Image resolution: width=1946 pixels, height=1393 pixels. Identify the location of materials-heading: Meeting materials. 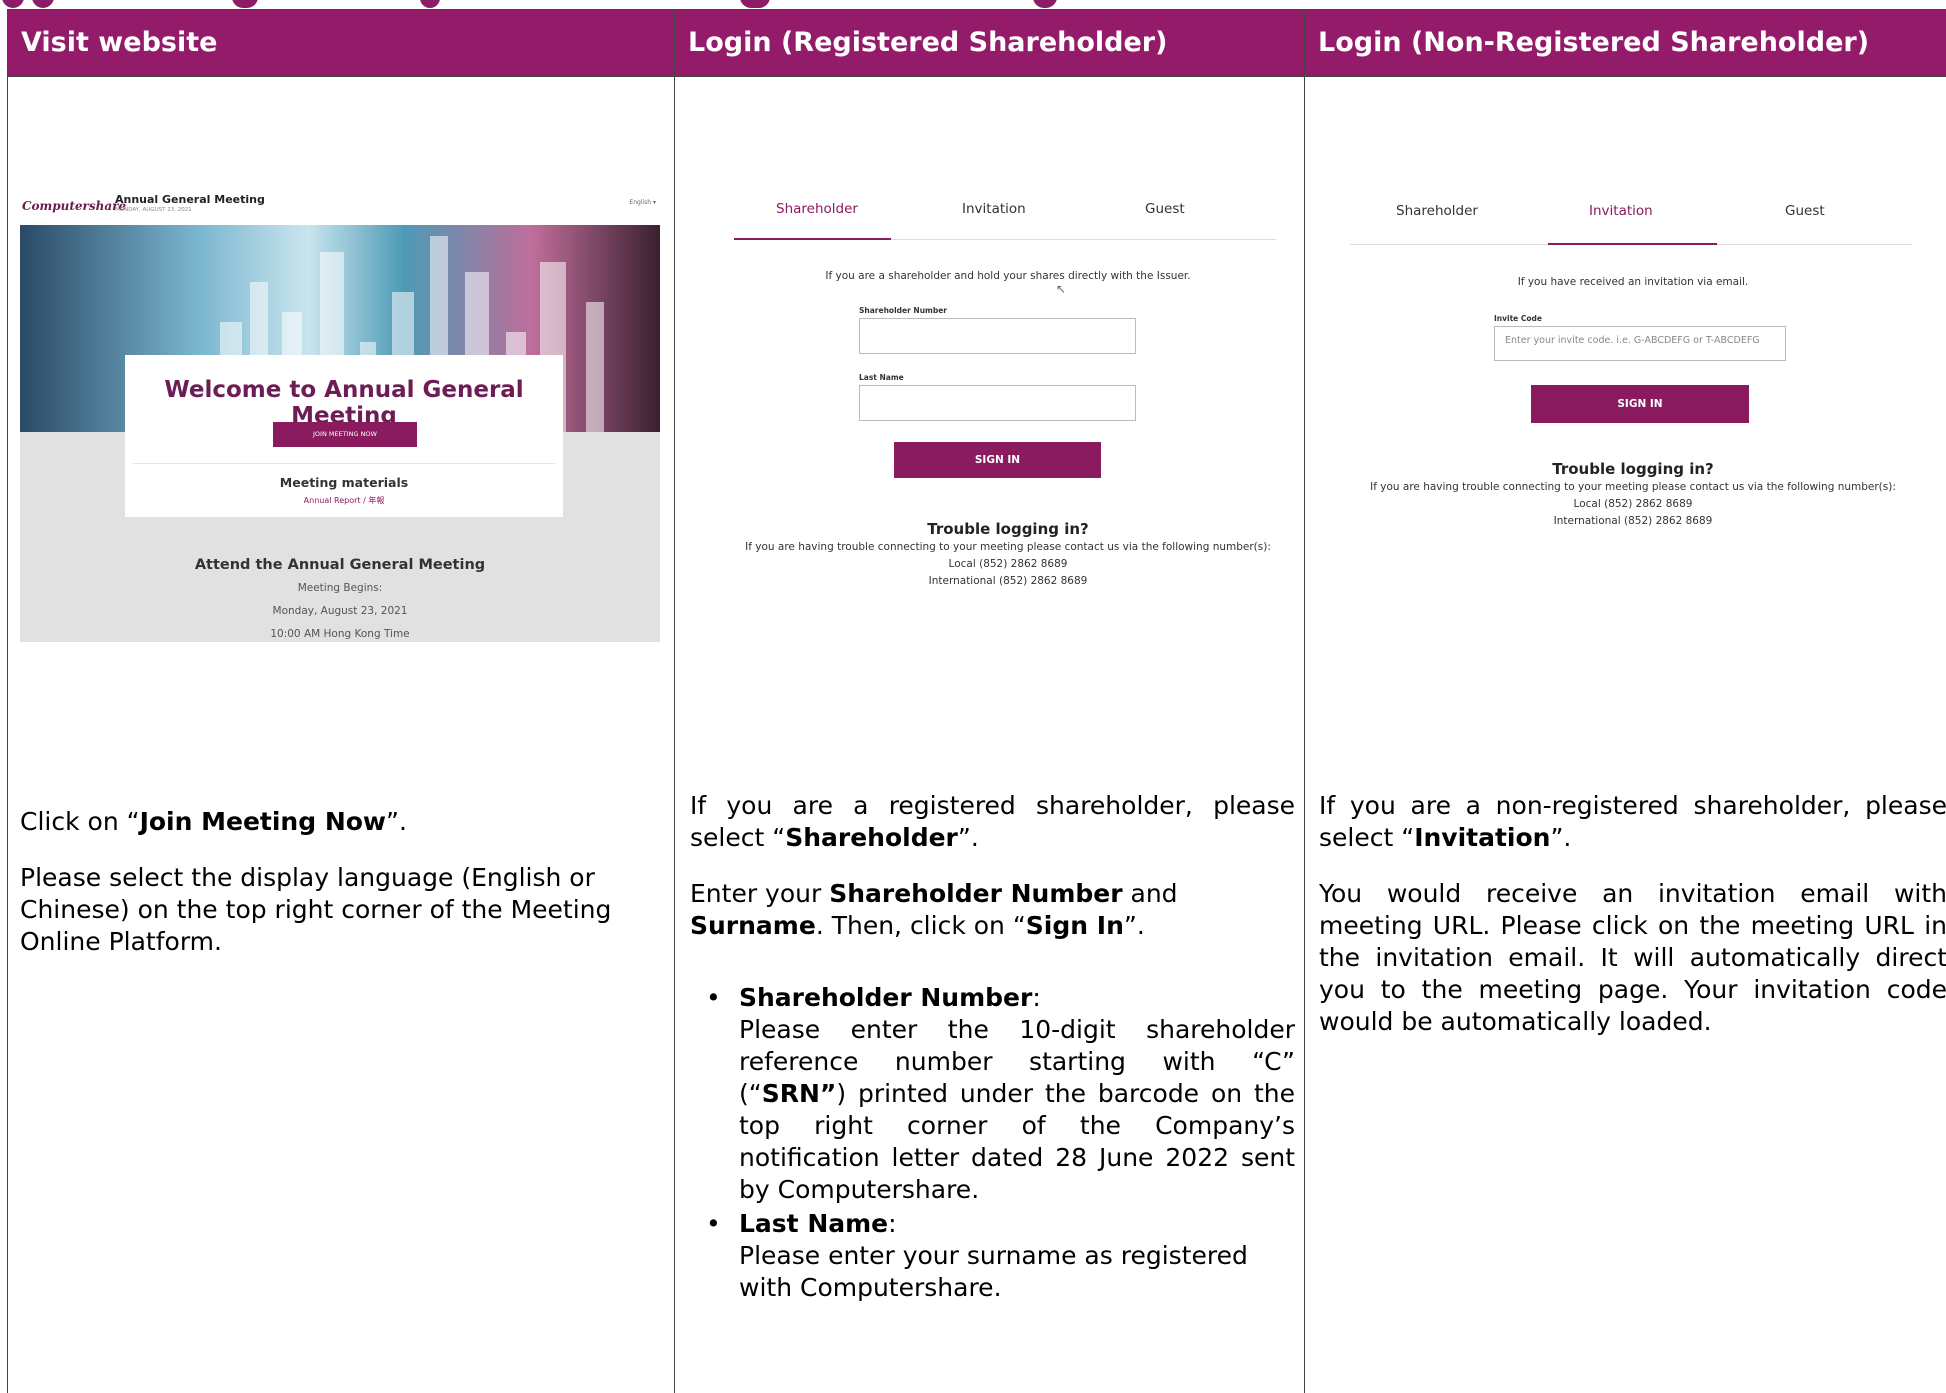
(344, 482).